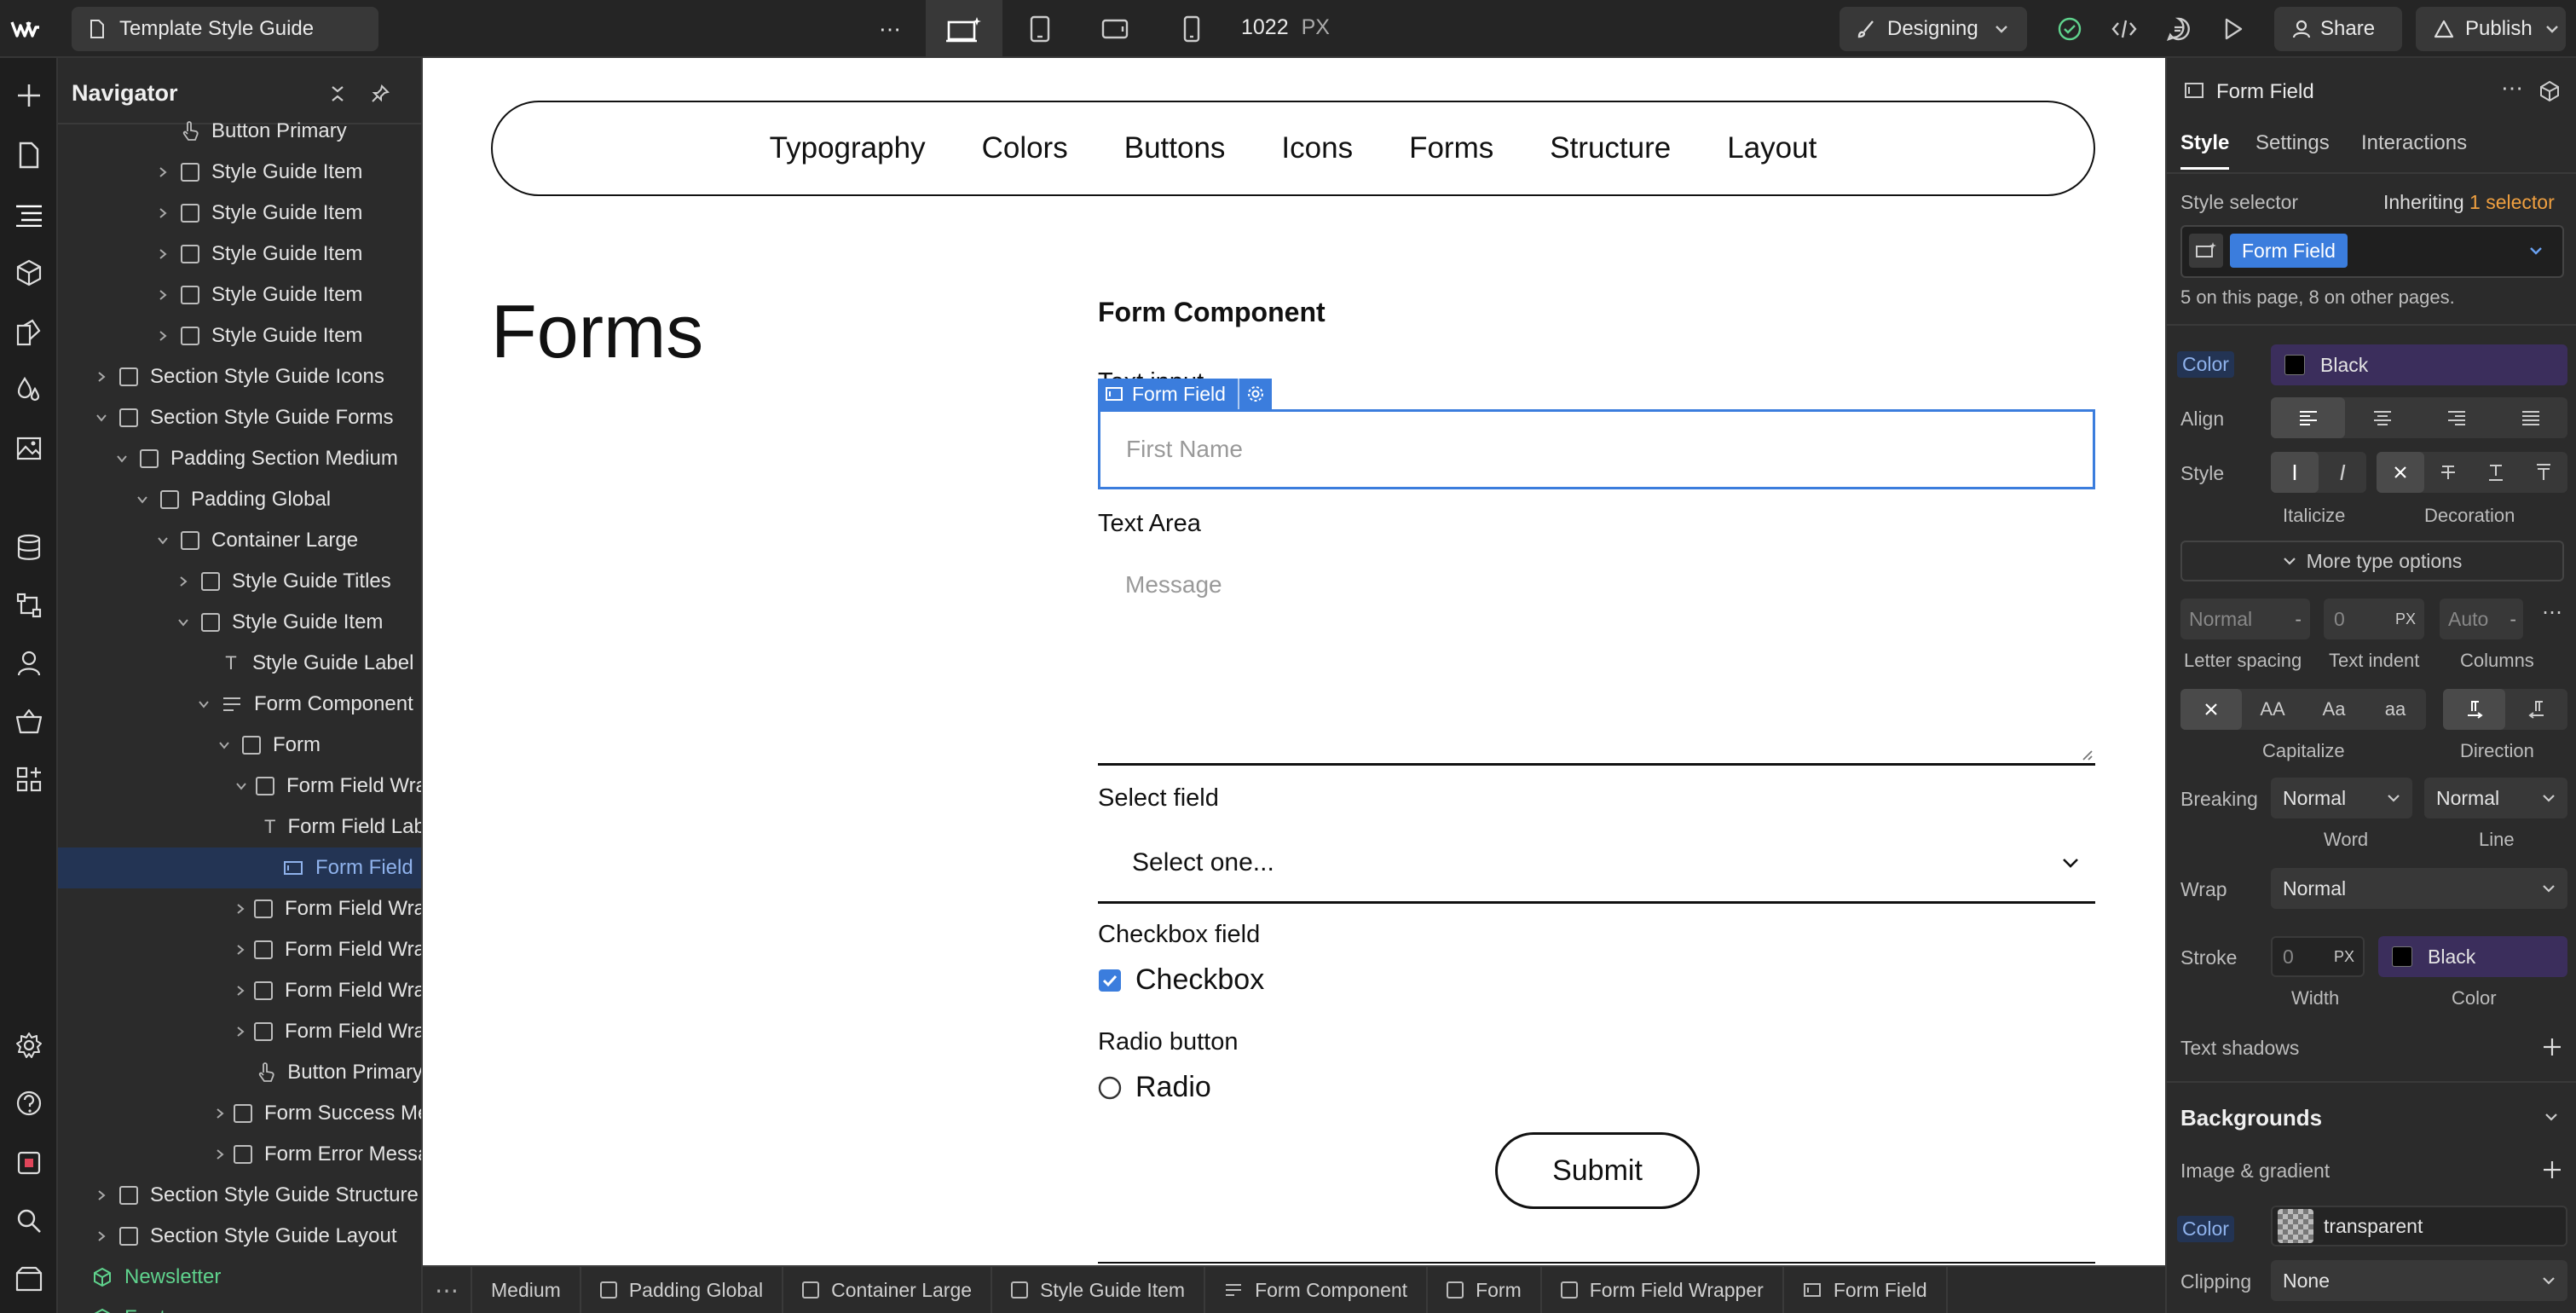 The width and height of the screenshot is (2576, 1313). Describe the element at coordinates (2206, 251) in the screenshot. I see `selector-state-icon` at that location.